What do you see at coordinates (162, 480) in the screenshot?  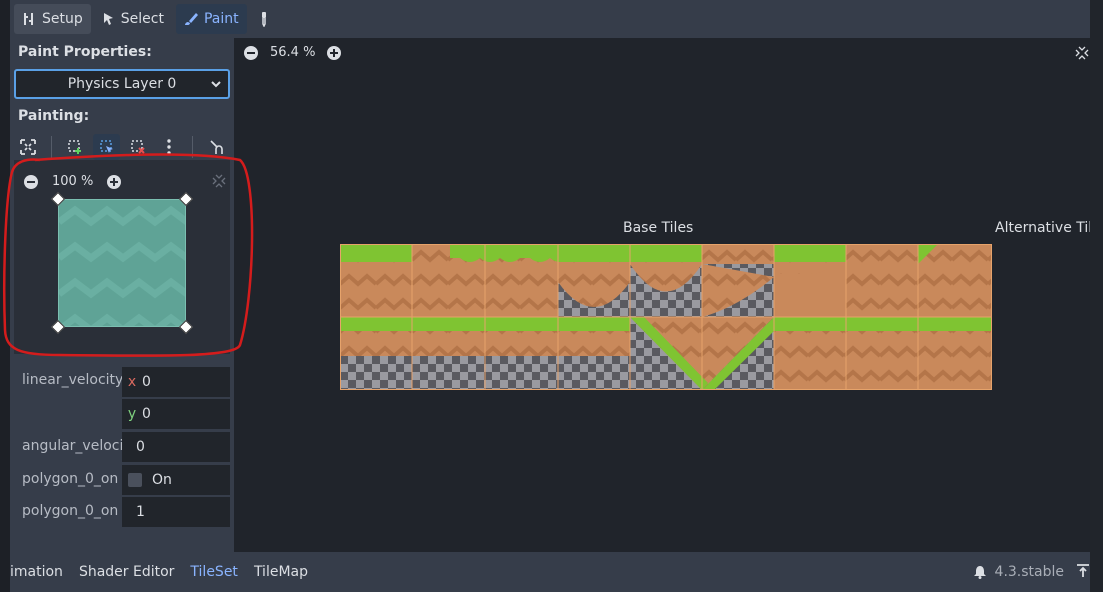 I see `polygon-one-way-value: On` at bounding box center [162, 480].